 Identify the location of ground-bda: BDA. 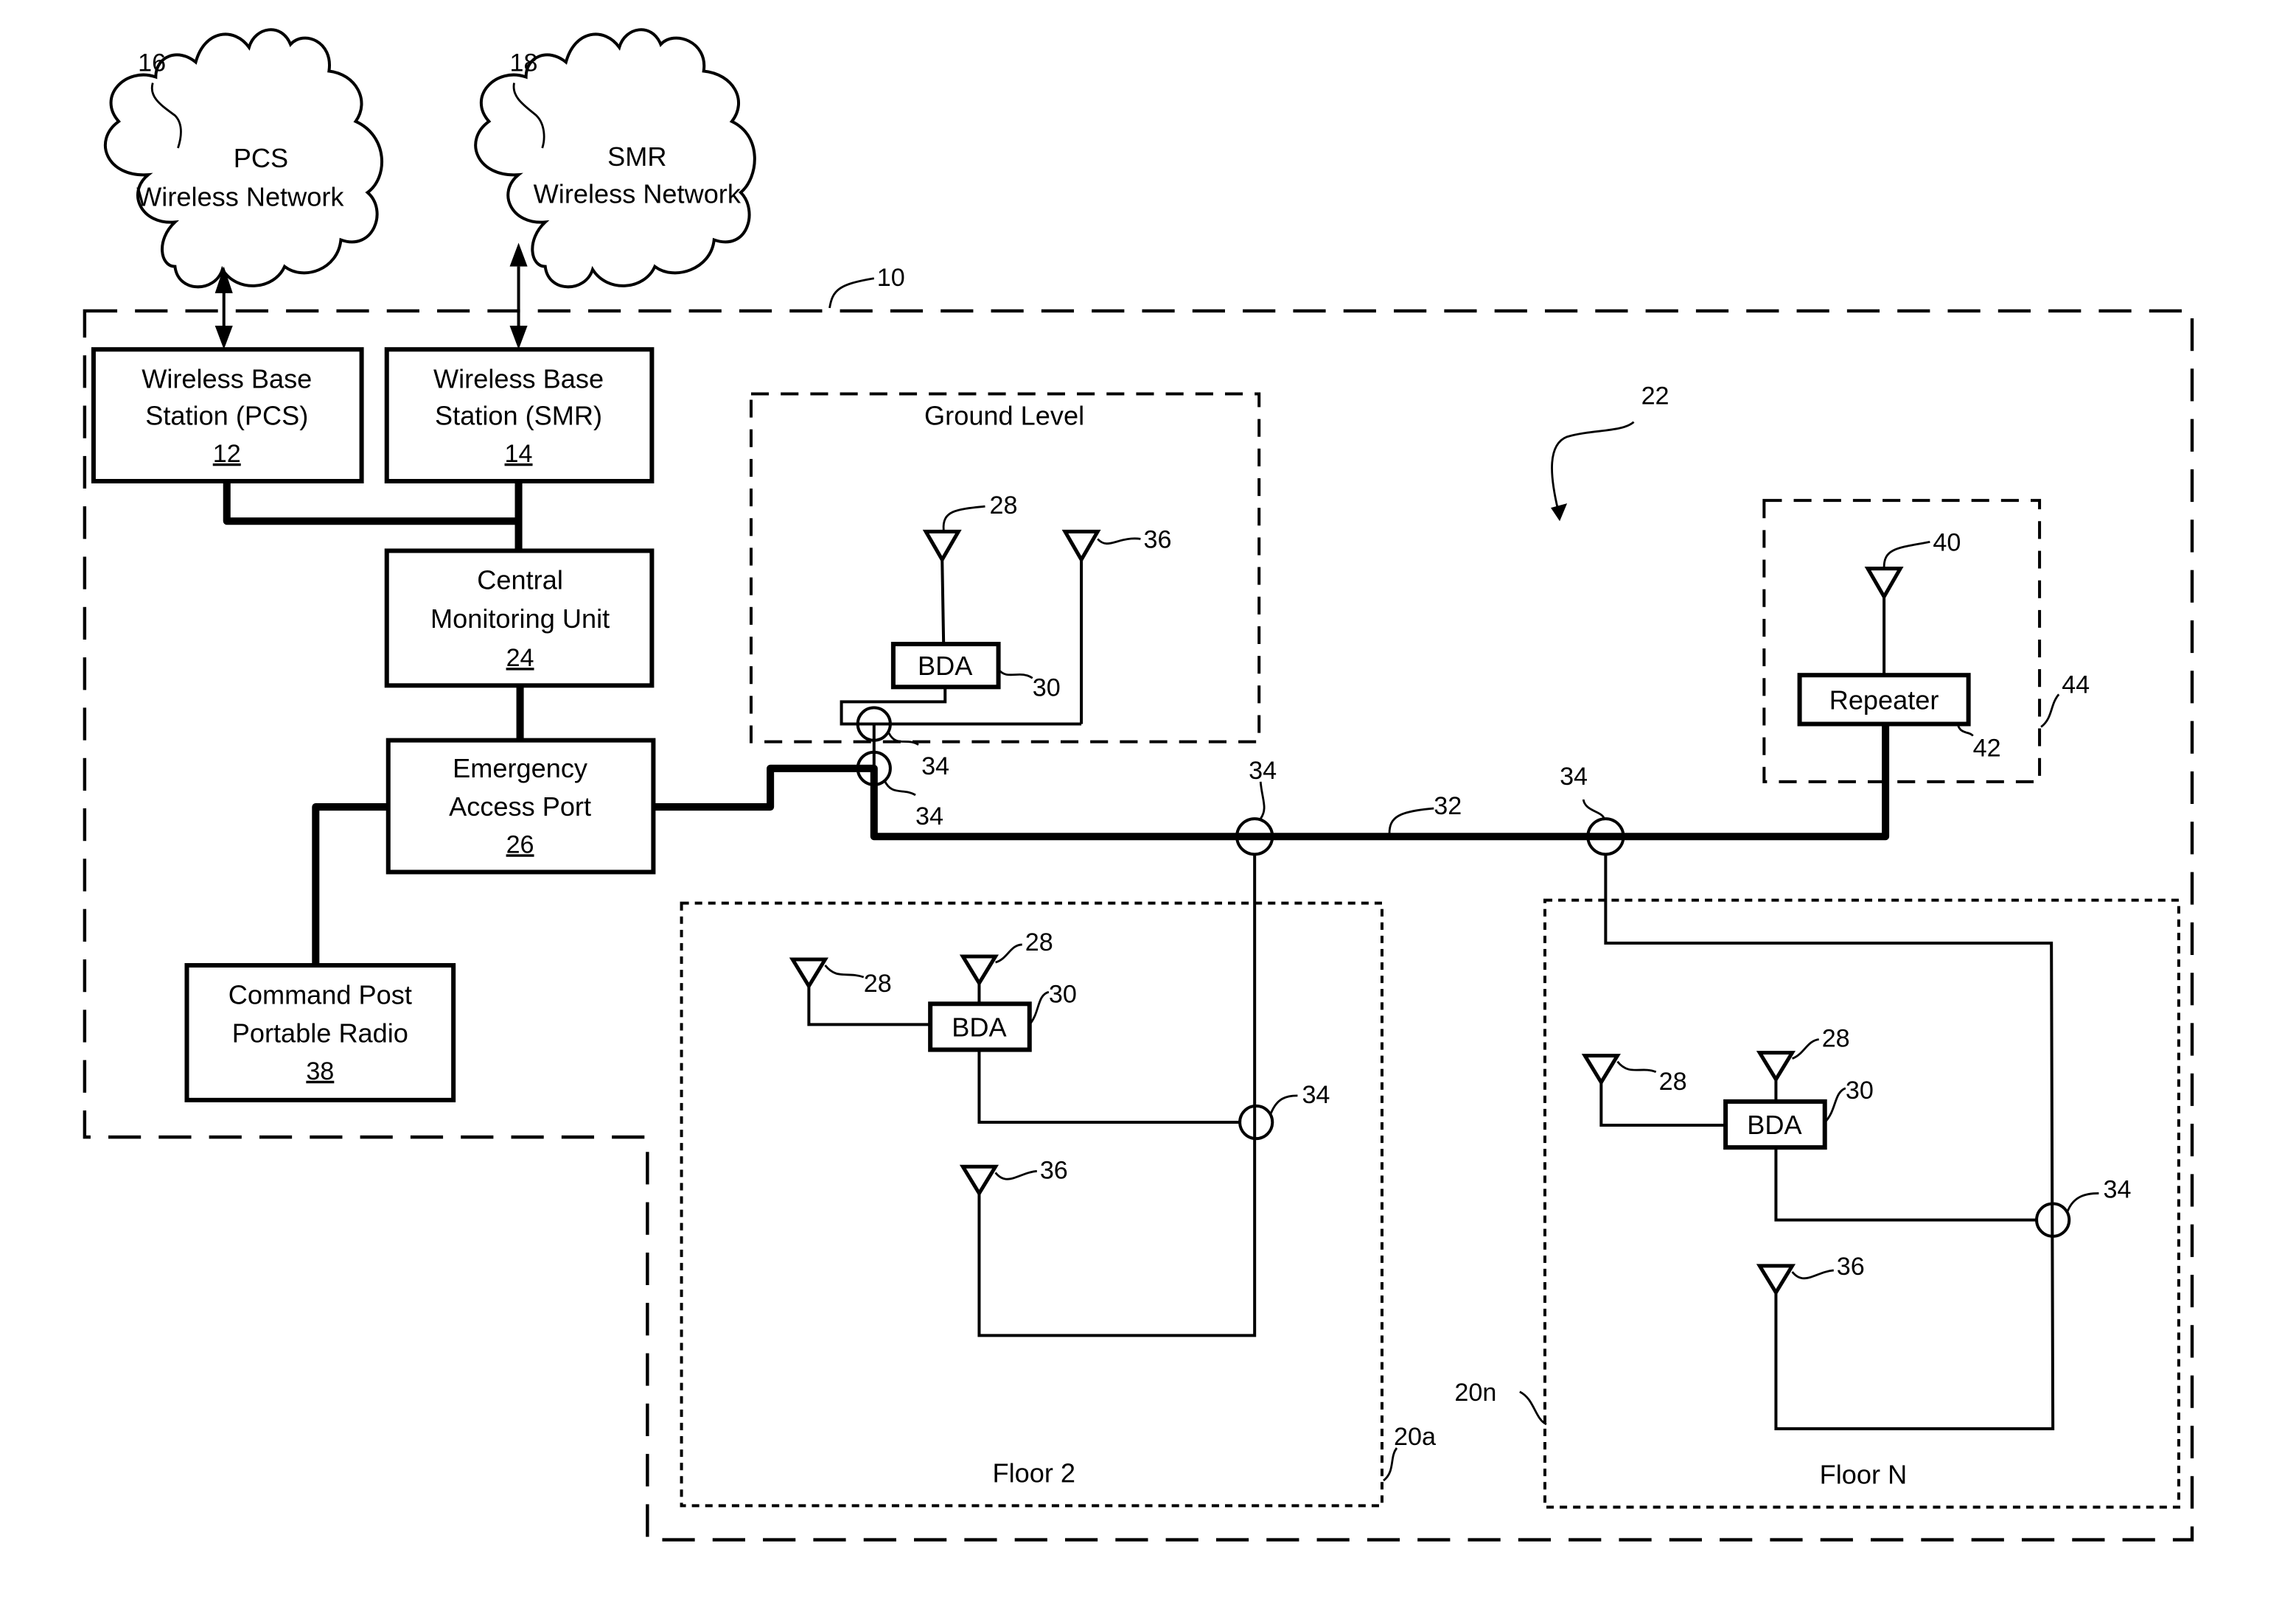
(945, 666).